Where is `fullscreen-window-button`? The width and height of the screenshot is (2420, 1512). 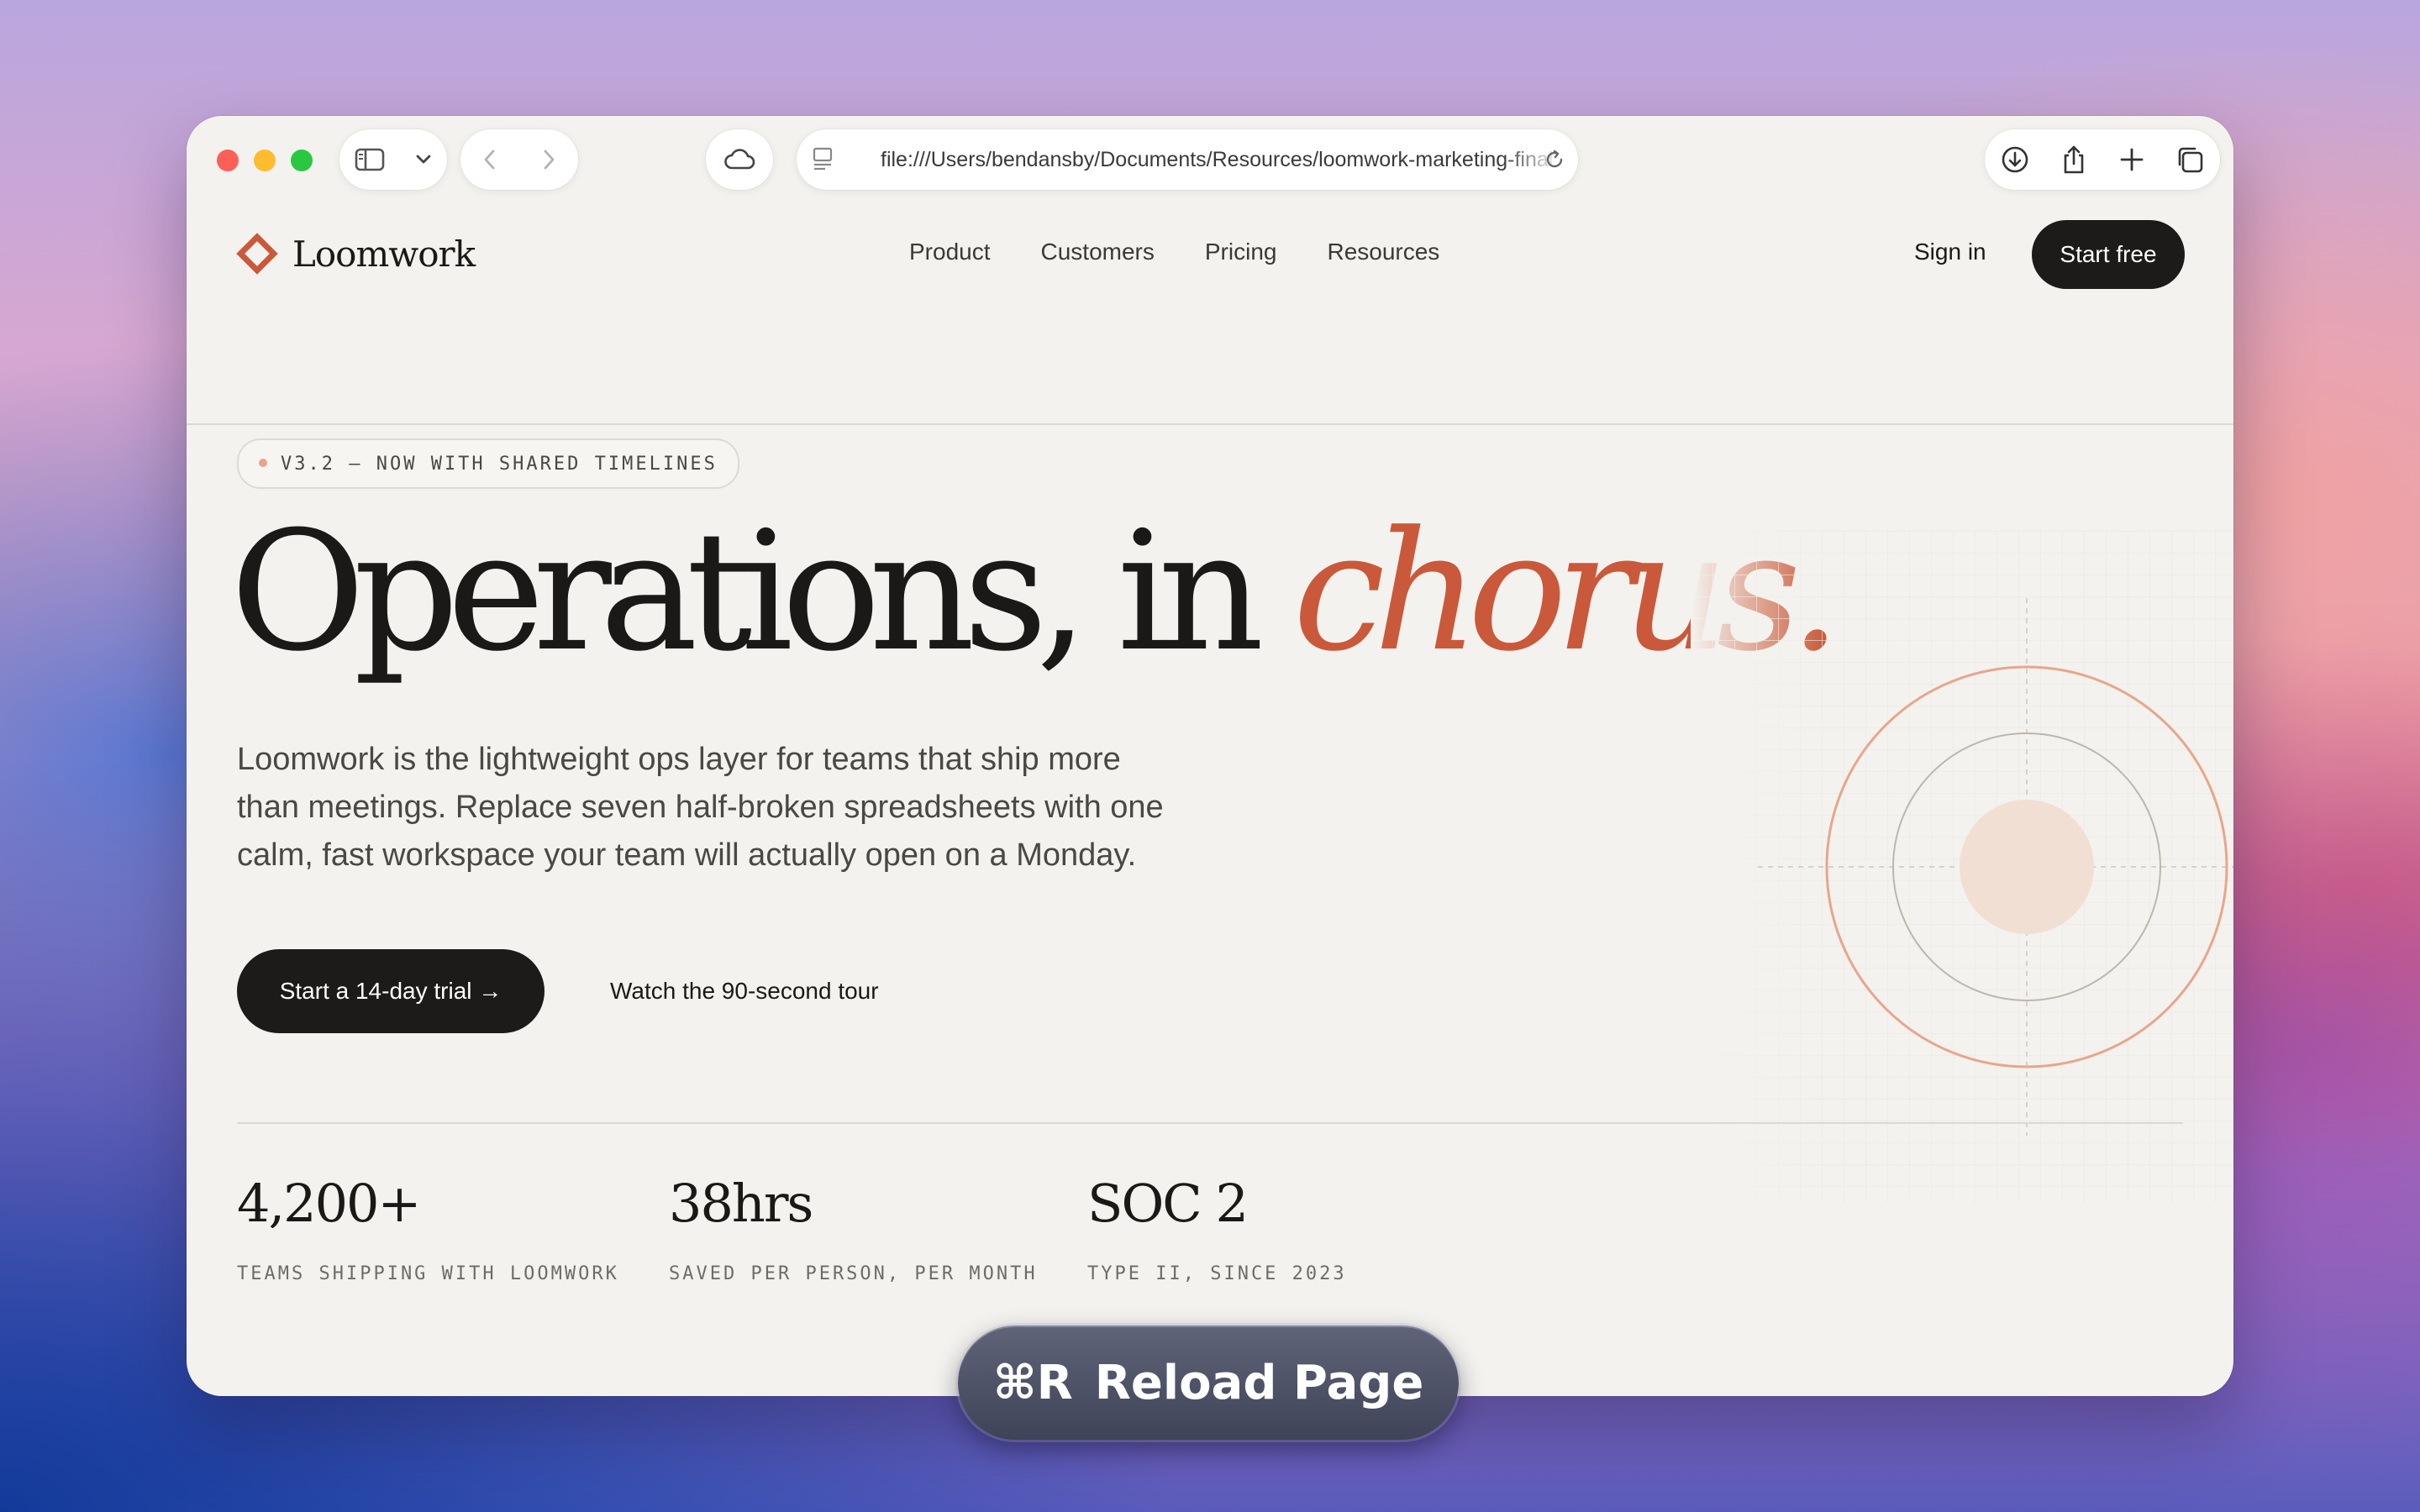 fullscreen-window-button is located at coordinates (302, 160).